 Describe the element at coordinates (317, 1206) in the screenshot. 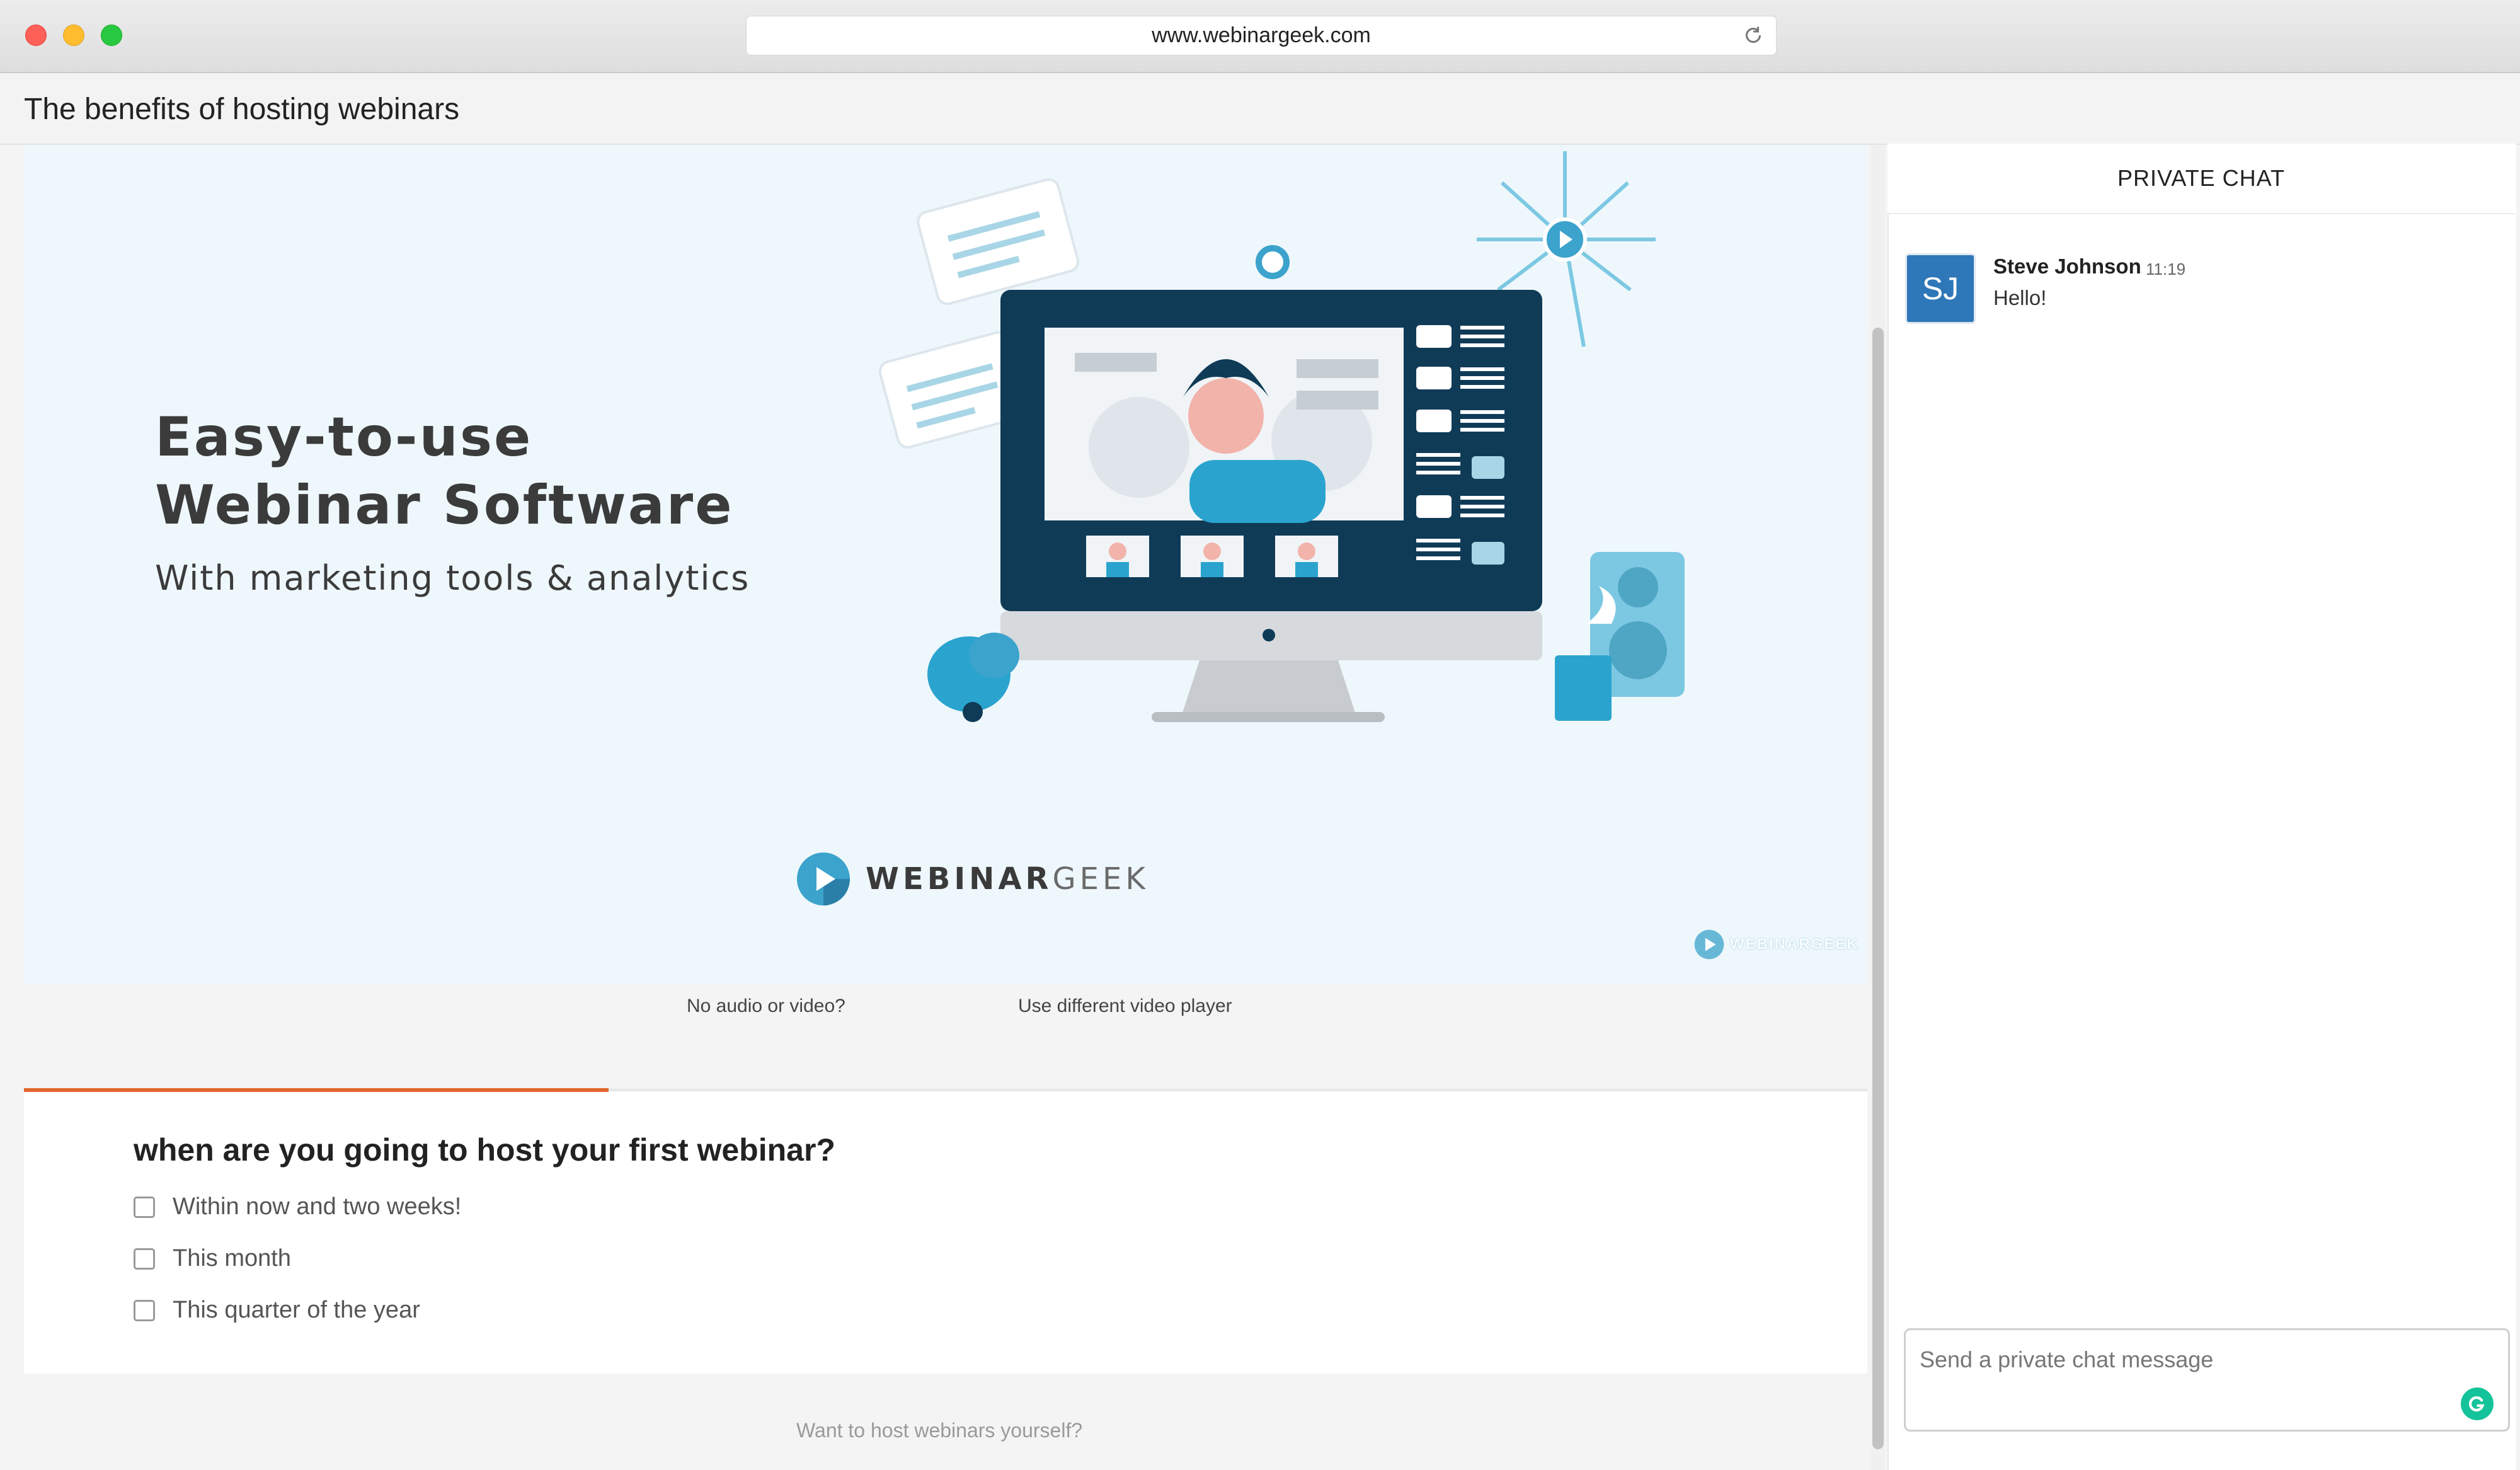

I see `poll-option-label: Within now and two weeks!` at that location.